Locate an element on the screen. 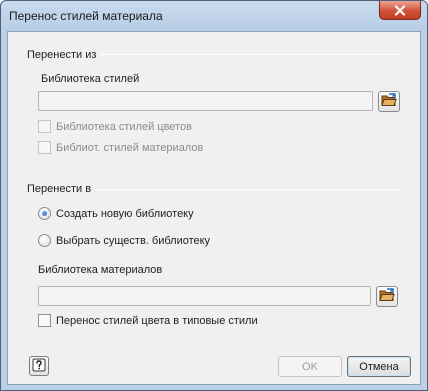  separator-transfer-from is located at coordinates (249, 54).